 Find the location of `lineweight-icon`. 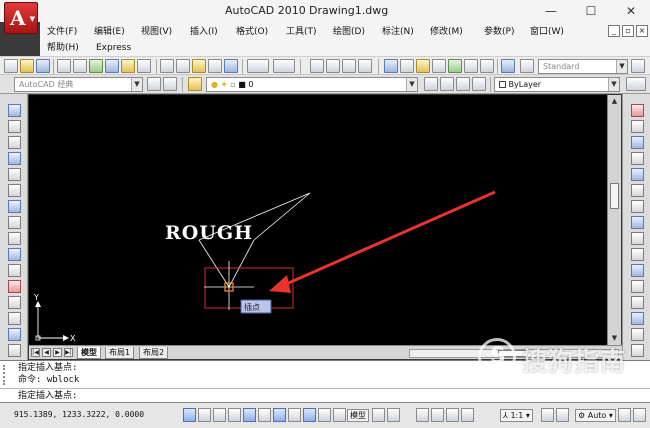

lineweight-icon is located at coordinates (324, 415).